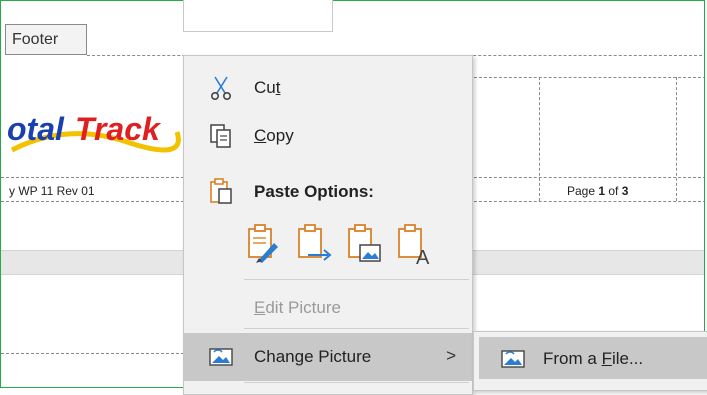 The height and width of the screenshot is (395, 707). Describe the element at coordinates (258, 16) in the screenshot. I see `mini-toolbar` at that location.